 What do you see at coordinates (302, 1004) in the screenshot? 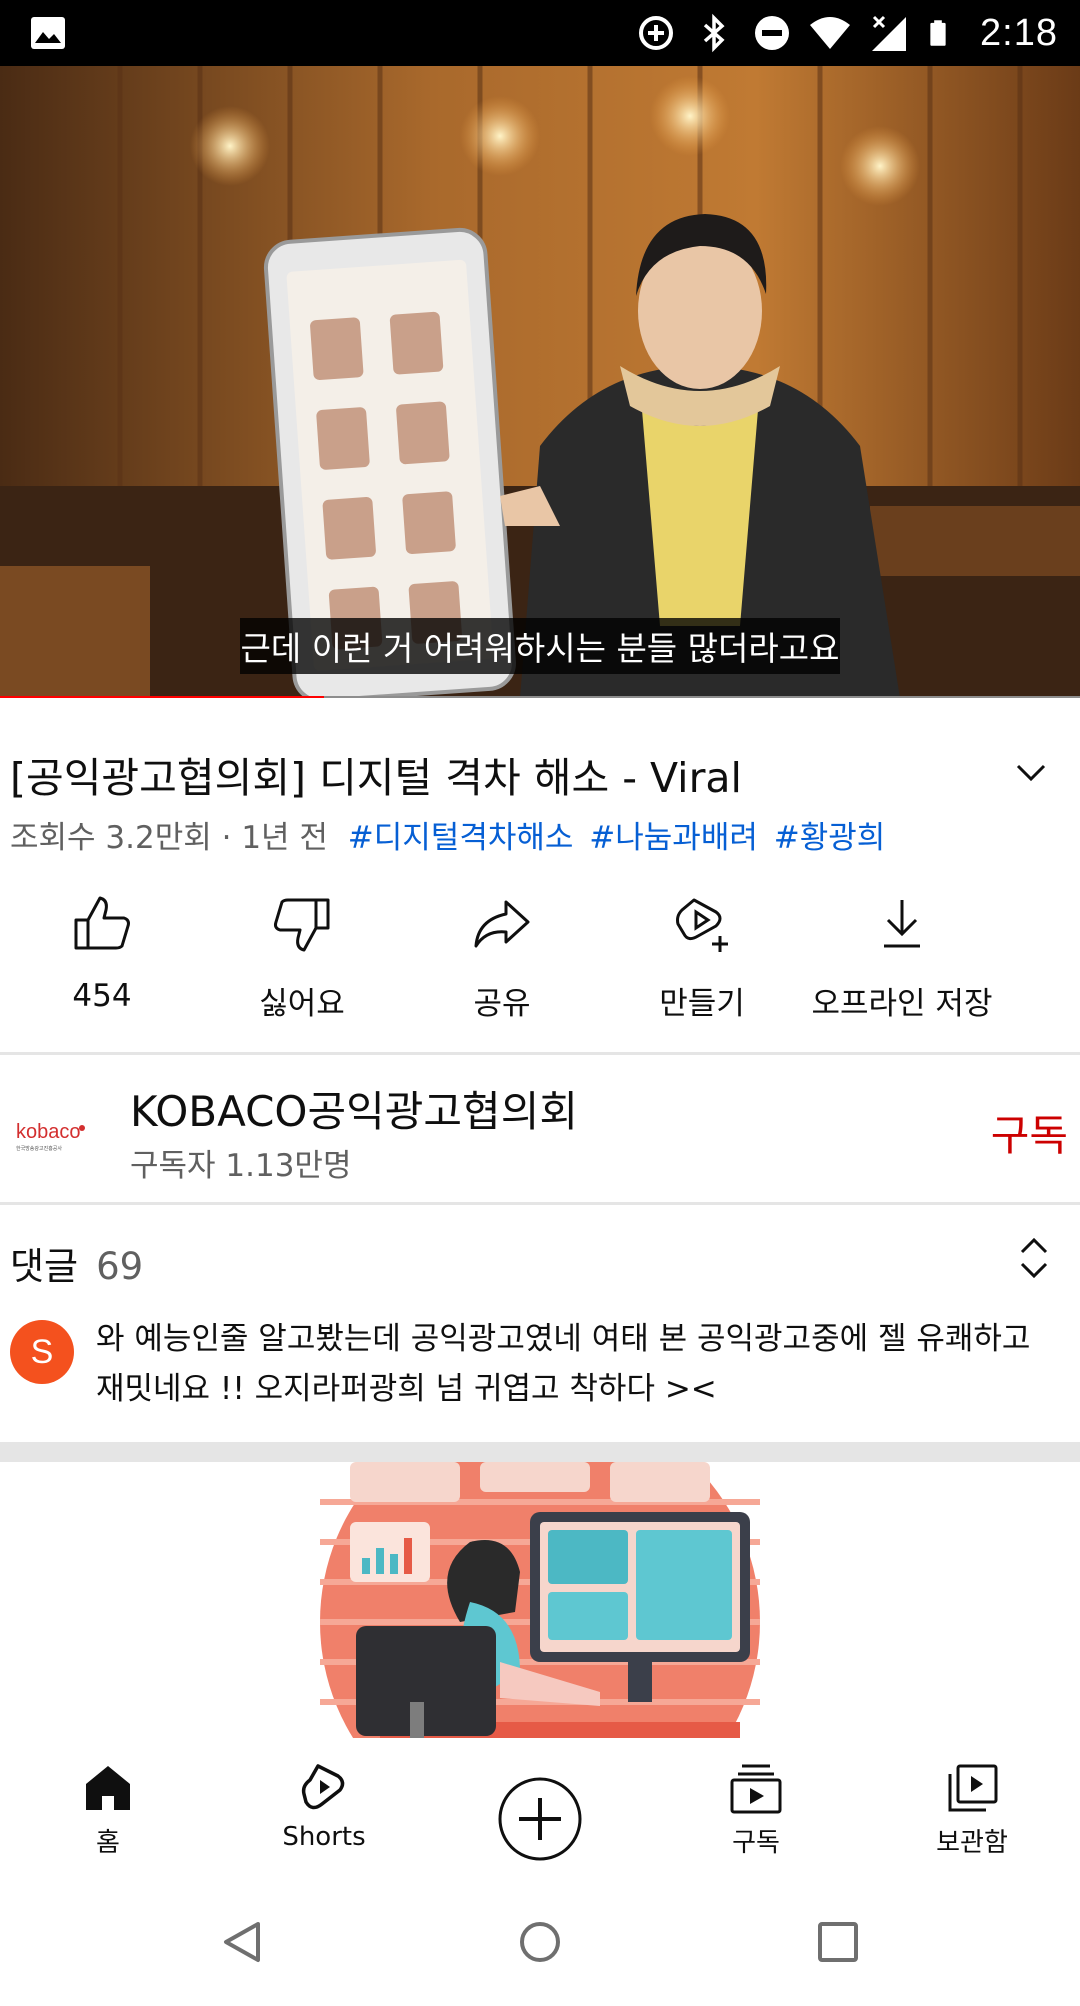
I see `dislike-label: 싫어요` at bounding box center [302, 1004].